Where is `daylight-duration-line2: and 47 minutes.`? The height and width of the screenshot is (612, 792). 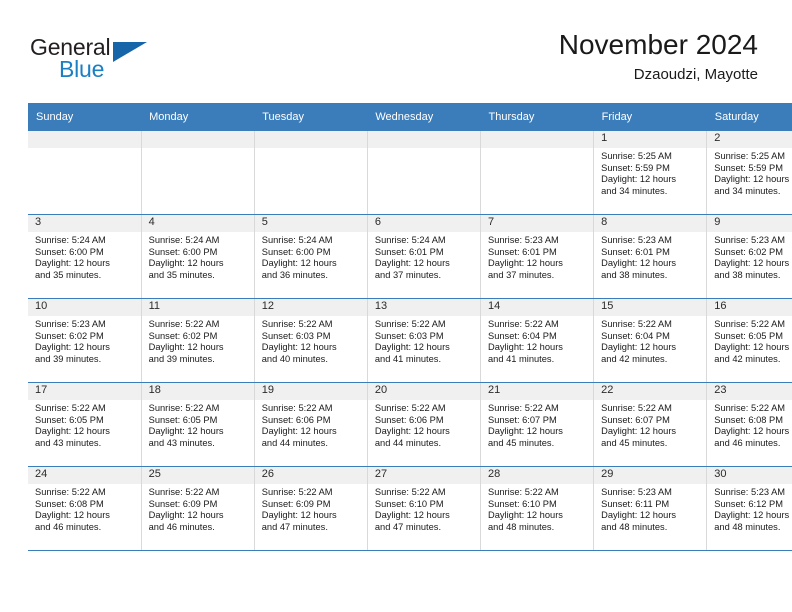 daylight-duration-line2: and 47 minutes. is located at coordinates (408, 526).